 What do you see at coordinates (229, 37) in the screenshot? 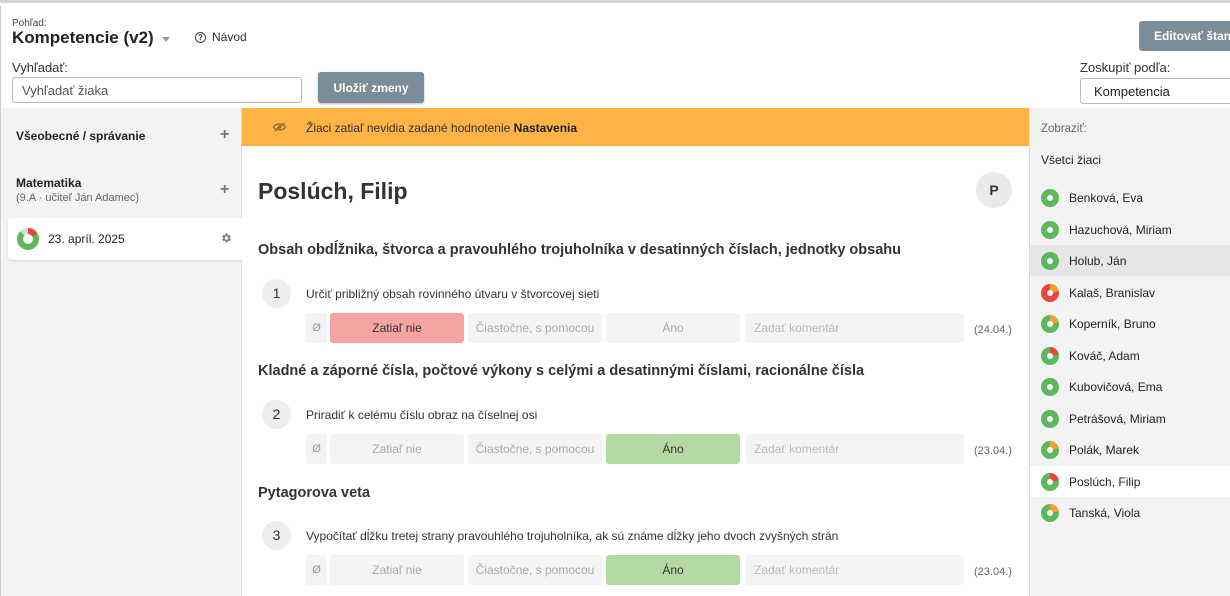
I see `guide-label: Návod` at bounding box center [229, 37].